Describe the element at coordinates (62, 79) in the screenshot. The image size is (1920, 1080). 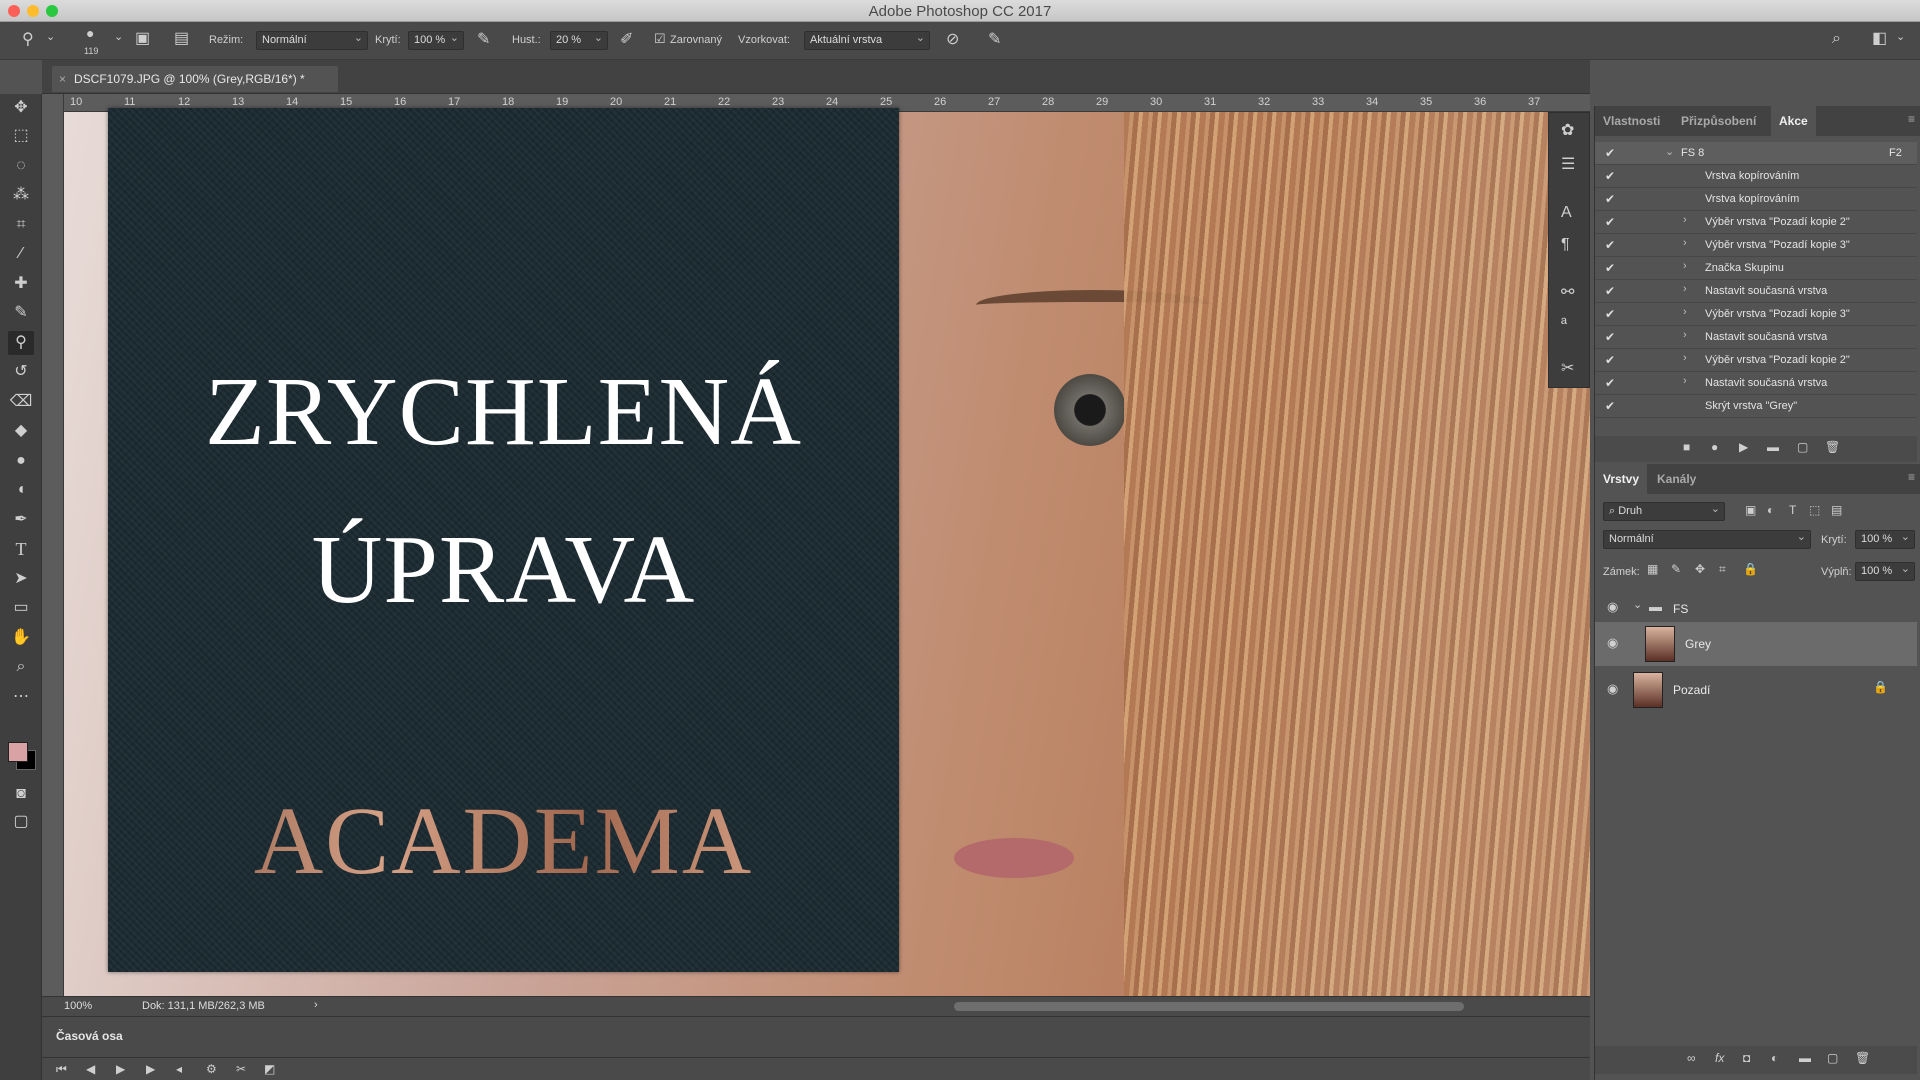
I see `close-tab-icon: ×` at that location.